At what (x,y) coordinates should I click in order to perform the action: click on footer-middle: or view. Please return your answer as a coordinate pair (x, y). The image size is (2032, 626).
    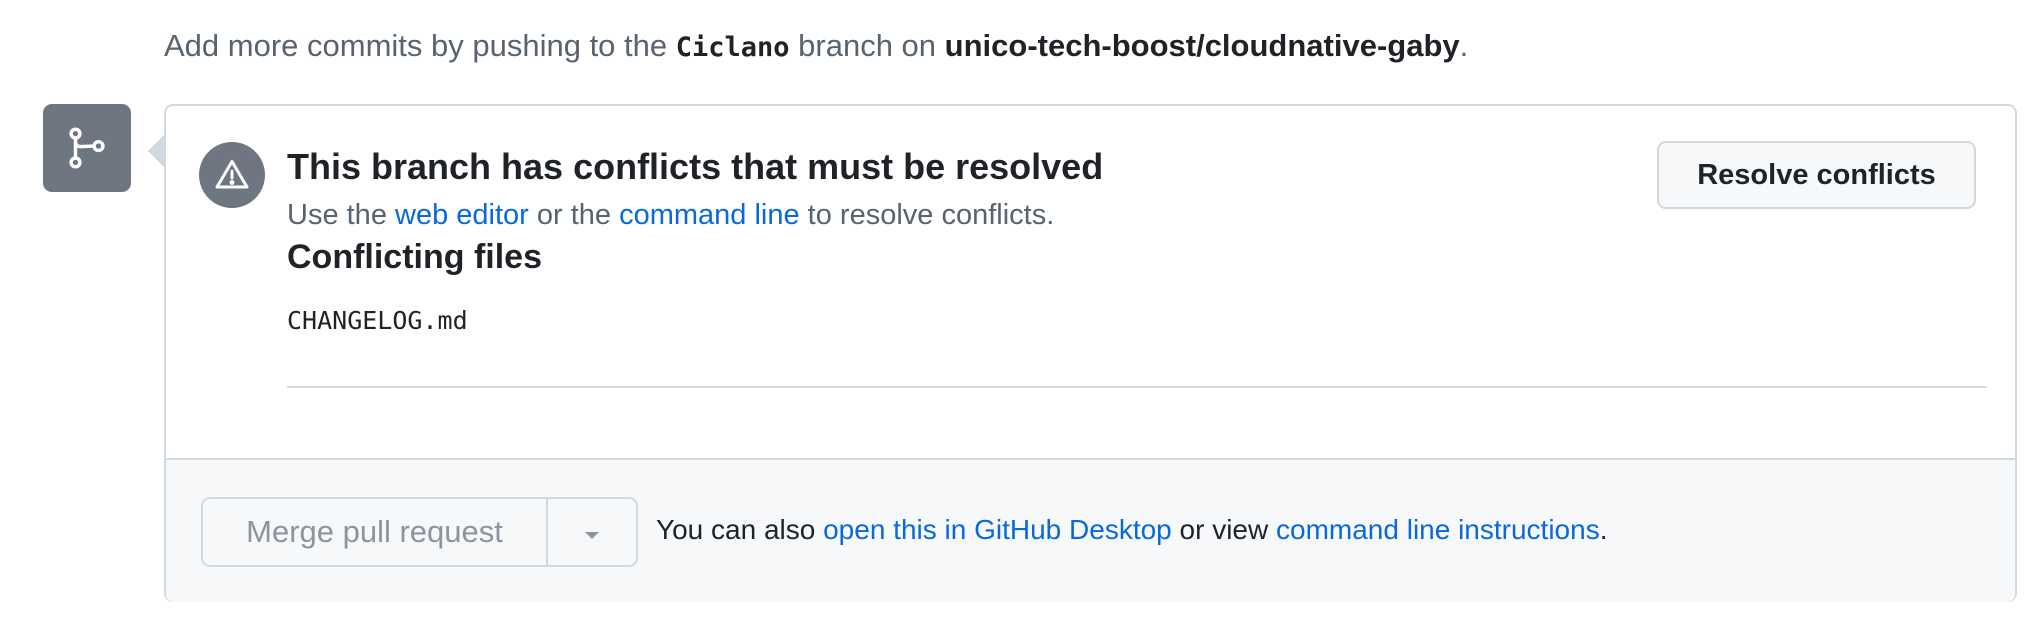
    Looking at the image, I should click on (1223, 529).